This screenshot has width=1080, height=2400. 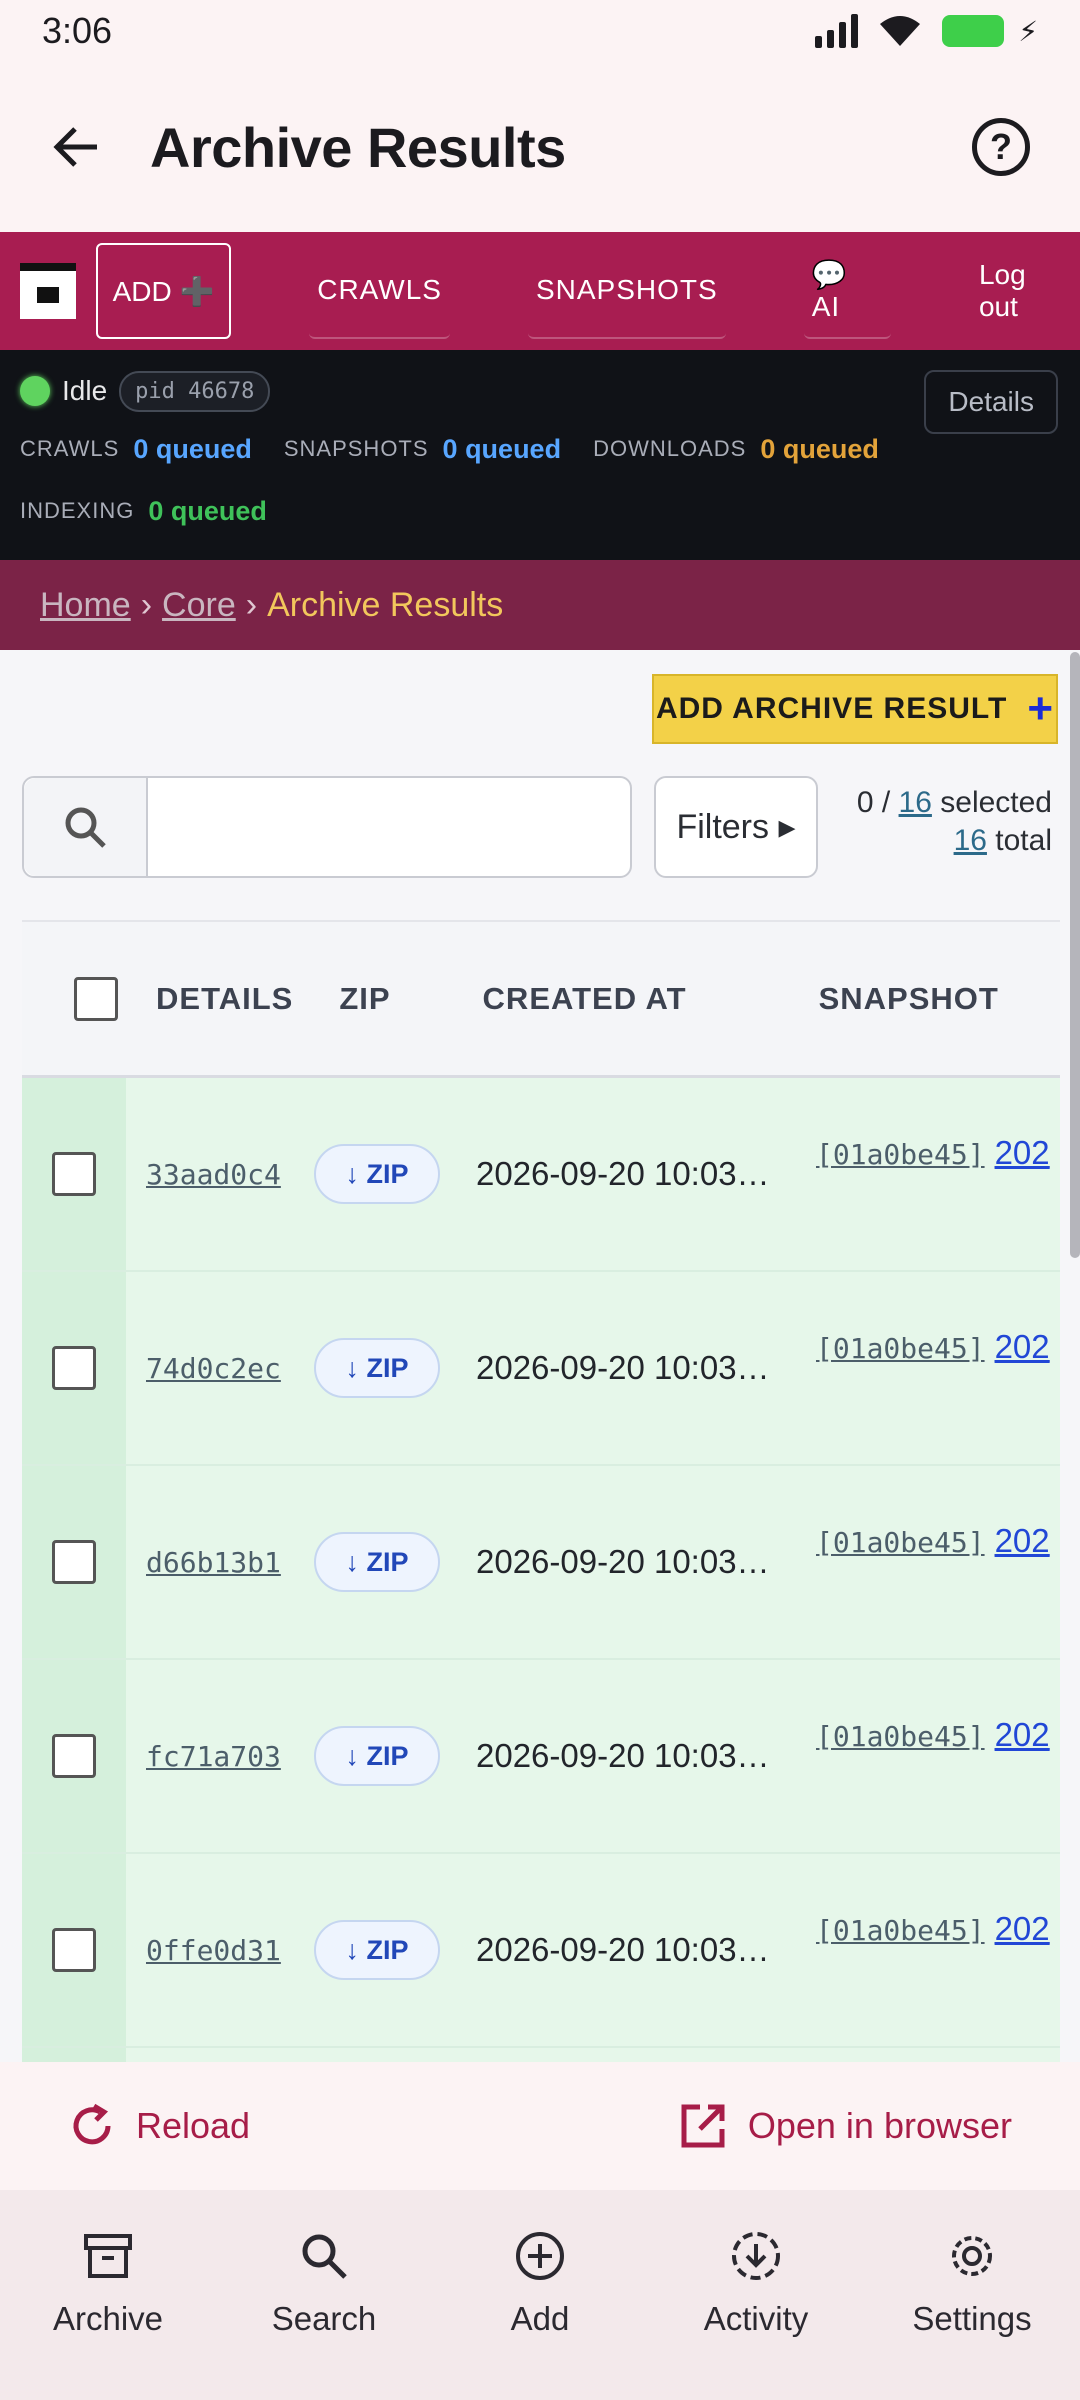 I want to click on status-time: 3:06, so click(x=77, y=30).